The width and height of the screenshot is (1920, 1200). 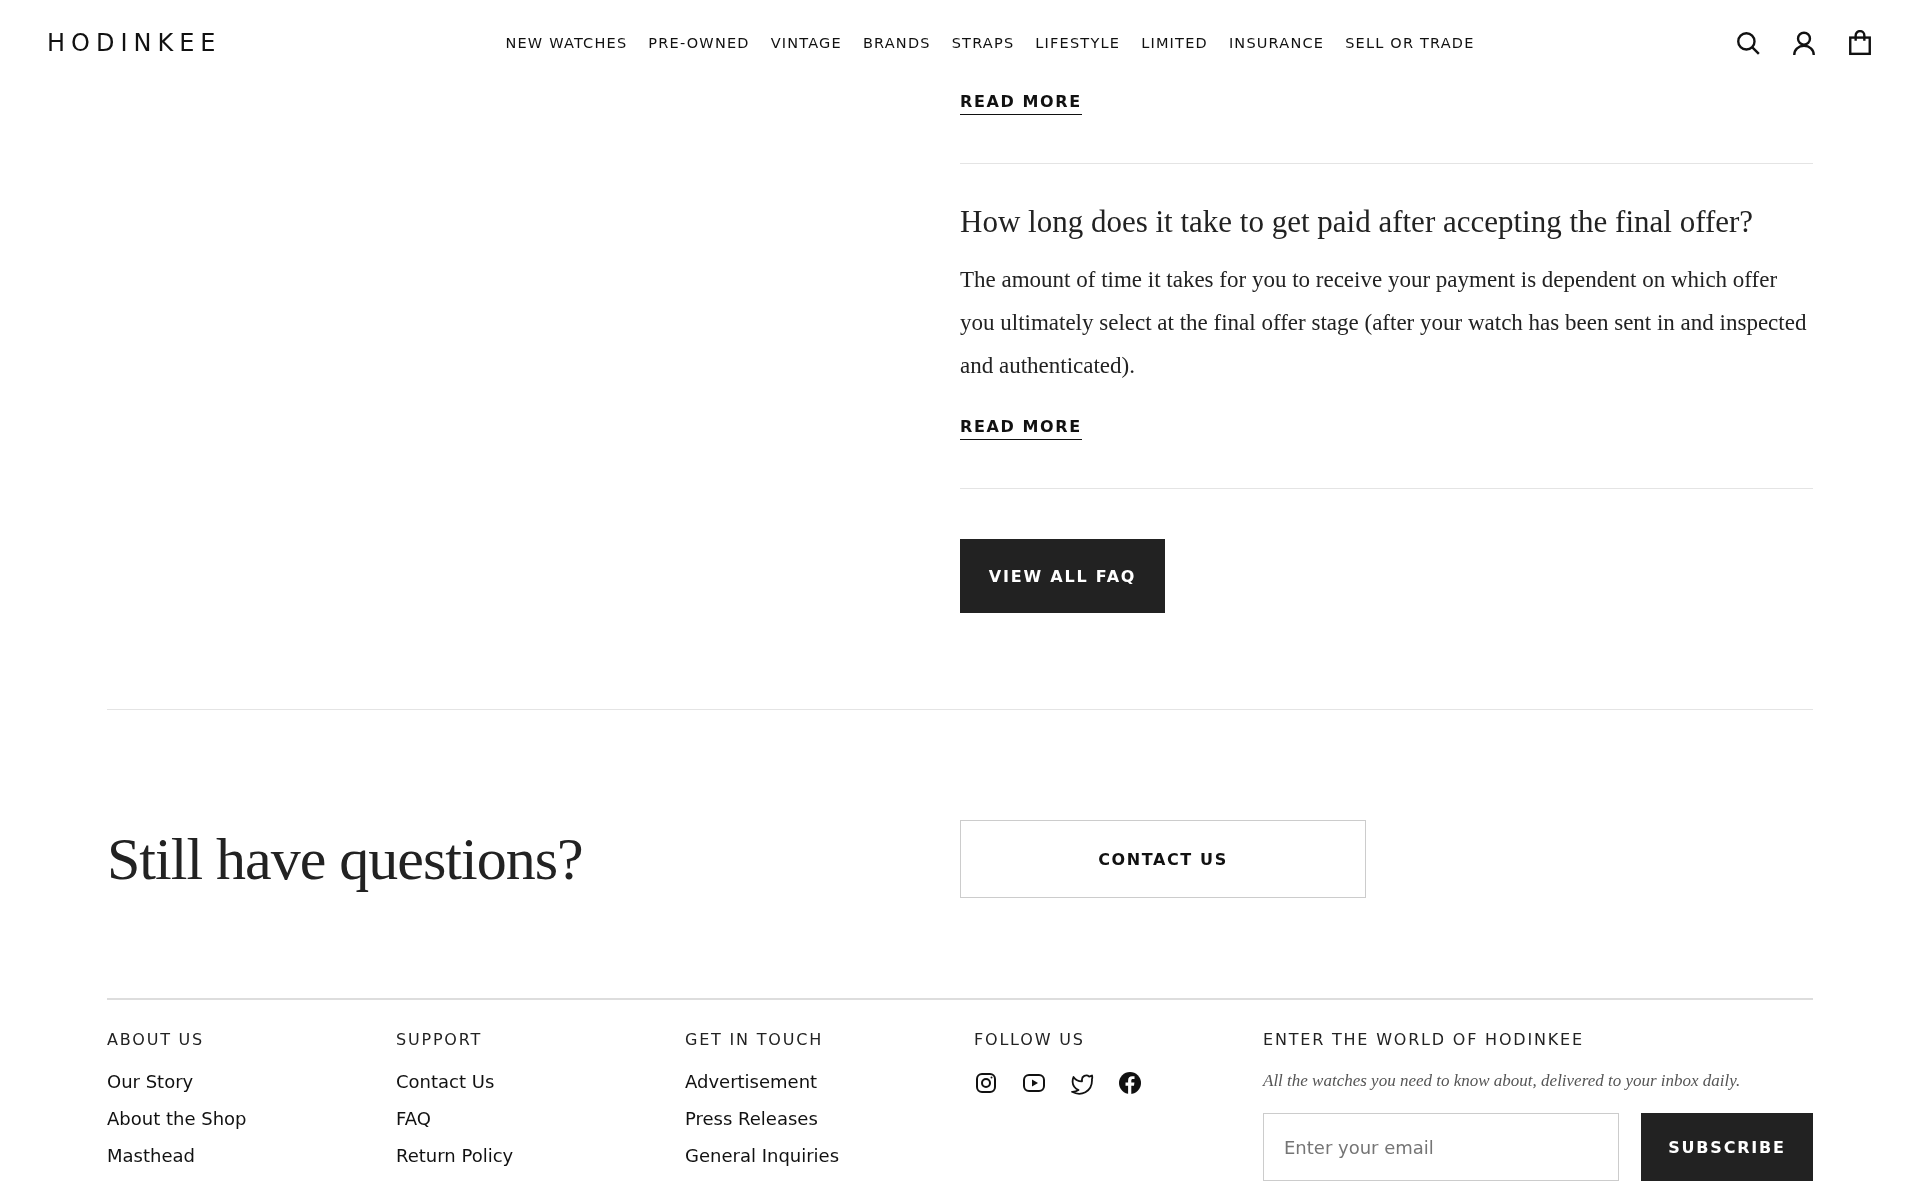 What do you see at coordinates (1062, 576) in the screenshot?
I see `view-all-faq-button: VIEW ALL FAQ` at bounding box center [1062, 576].